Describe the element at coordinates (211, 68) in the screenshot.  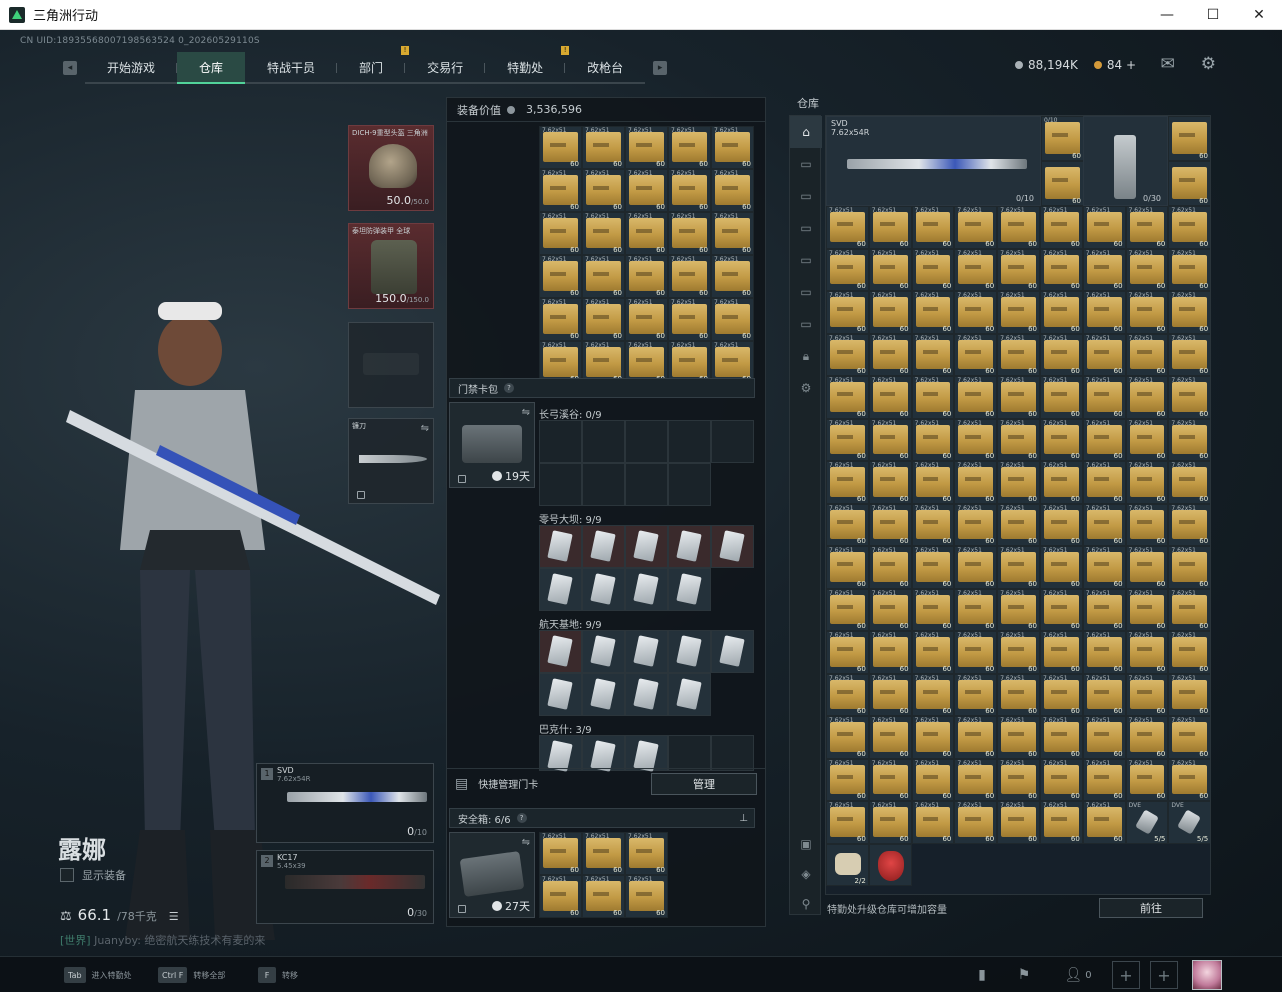
I see `tab-warehouse: 仓库` at that location.